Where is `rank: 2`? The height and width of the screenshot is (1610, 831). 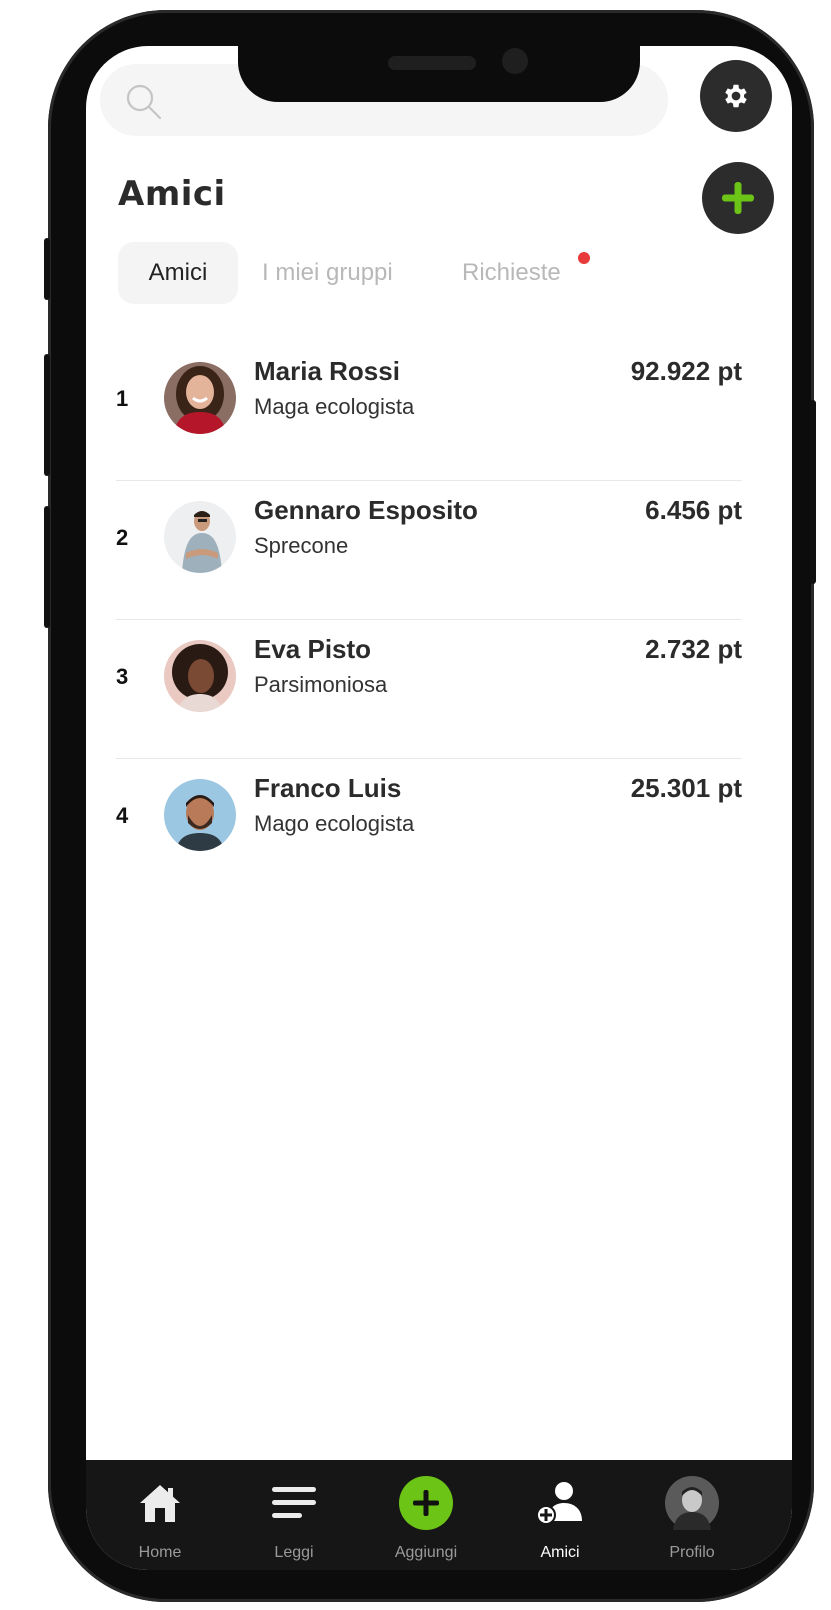
rank: 2 is located at coordinates (122, 537).